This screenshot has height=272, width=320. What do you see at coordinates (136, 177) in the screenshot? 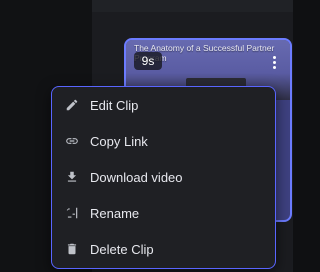
I see `menu-item-label: Download video` at bounding box center [136, 177].